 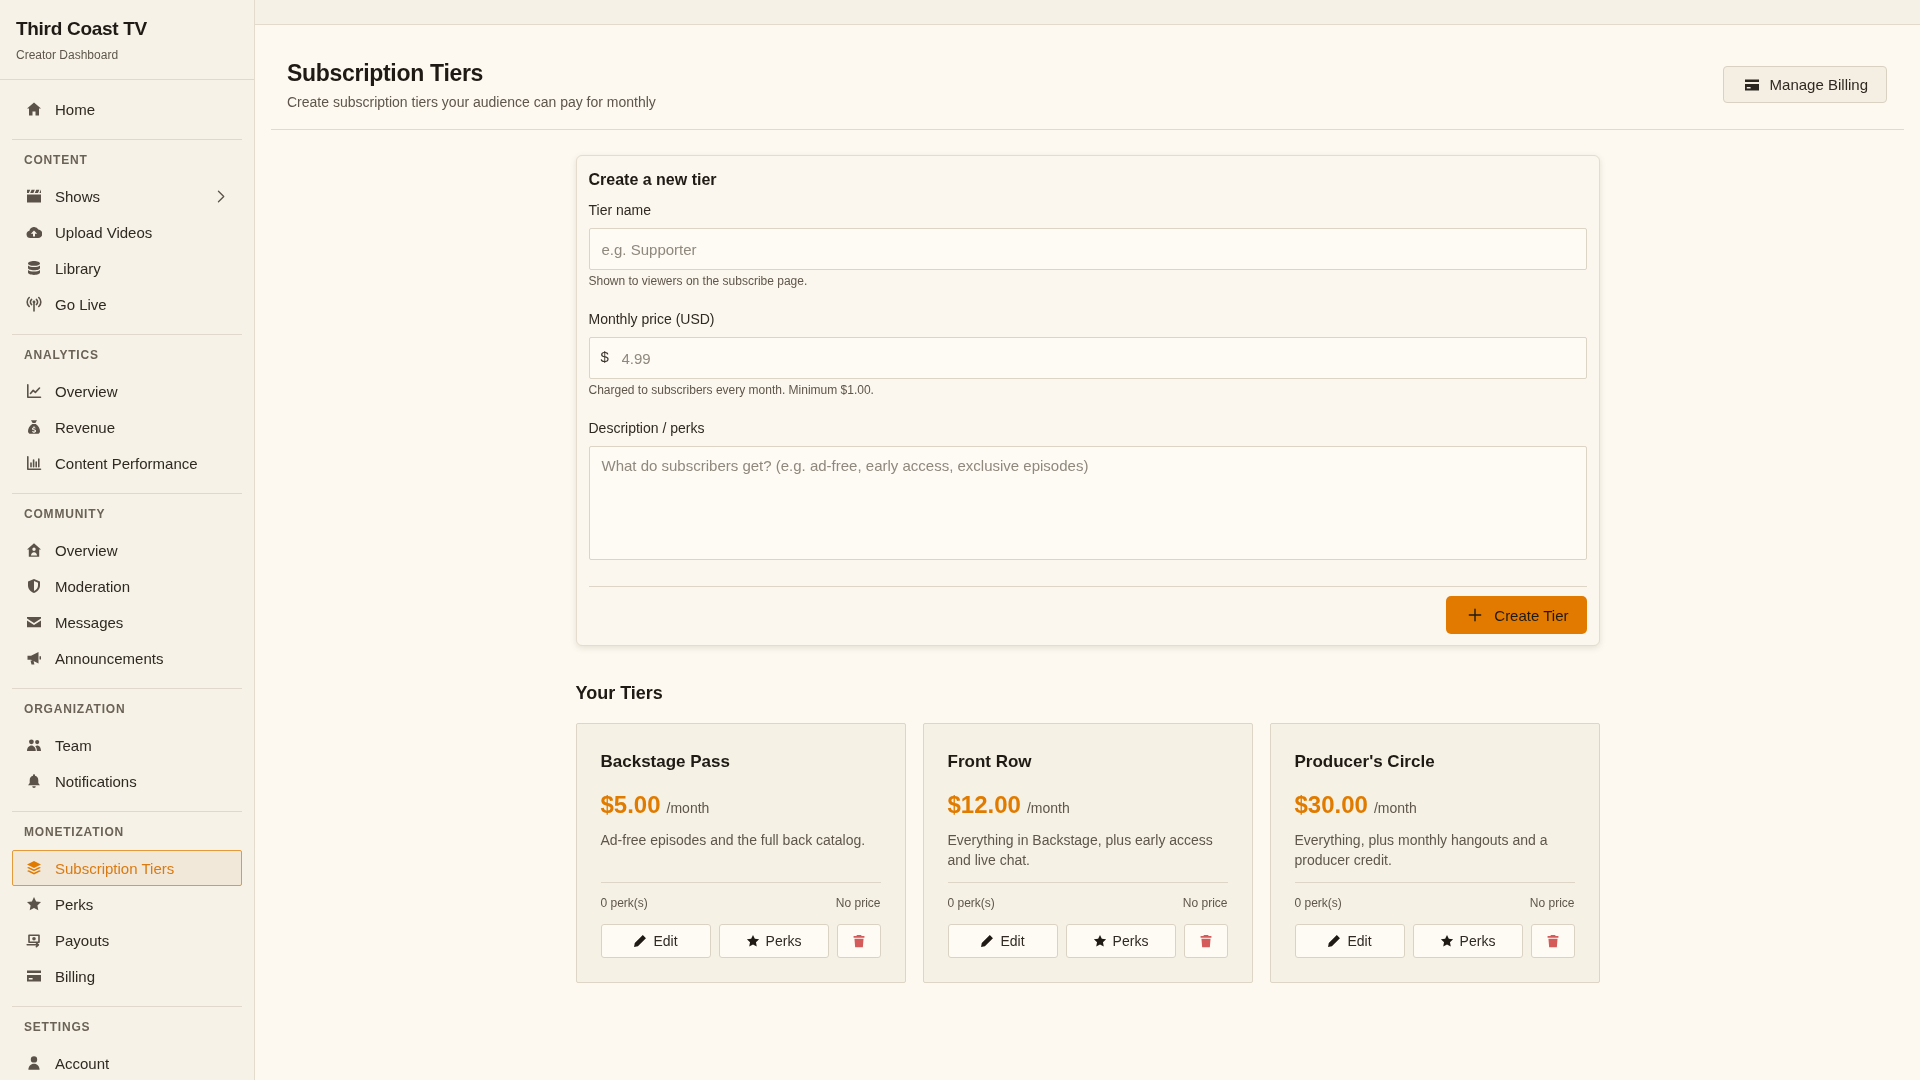 What do you see at coordinates (1421, 850) in the screenshot?
I see `tier-description: Everything, plus monthly hangouts and a producer credit.` at bounding box center [1421, 850].